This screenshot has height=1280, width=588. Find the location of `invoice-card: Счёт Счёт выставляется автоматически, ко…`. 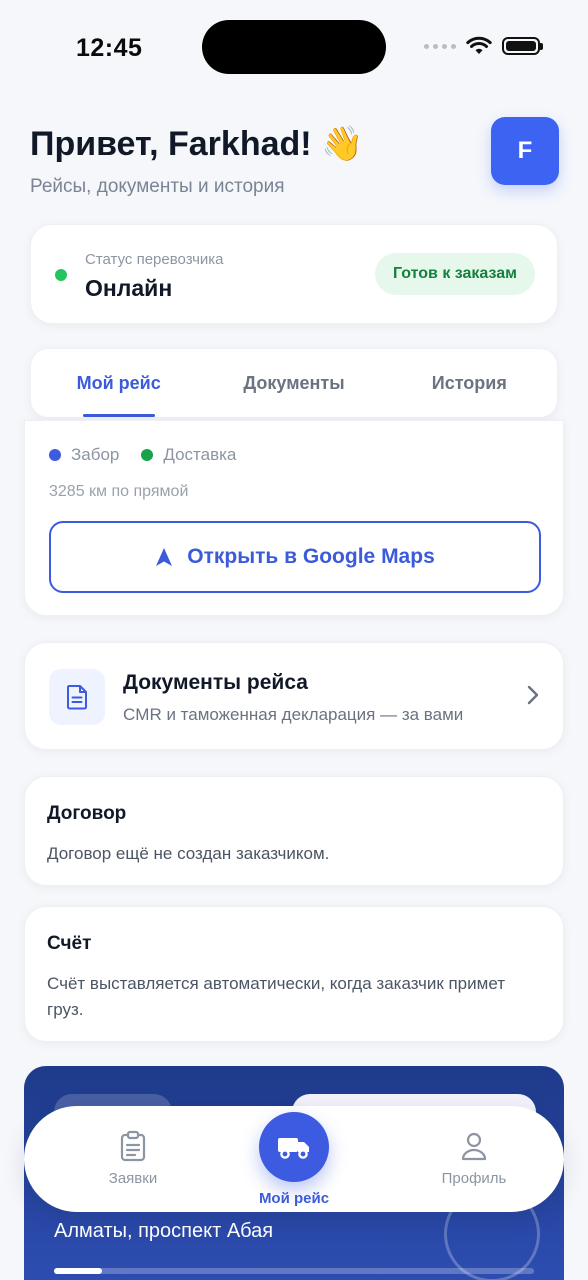

invoice-card: Счёт Счёт выставляется автоматически, ко… is located at coordinates (294, 974).